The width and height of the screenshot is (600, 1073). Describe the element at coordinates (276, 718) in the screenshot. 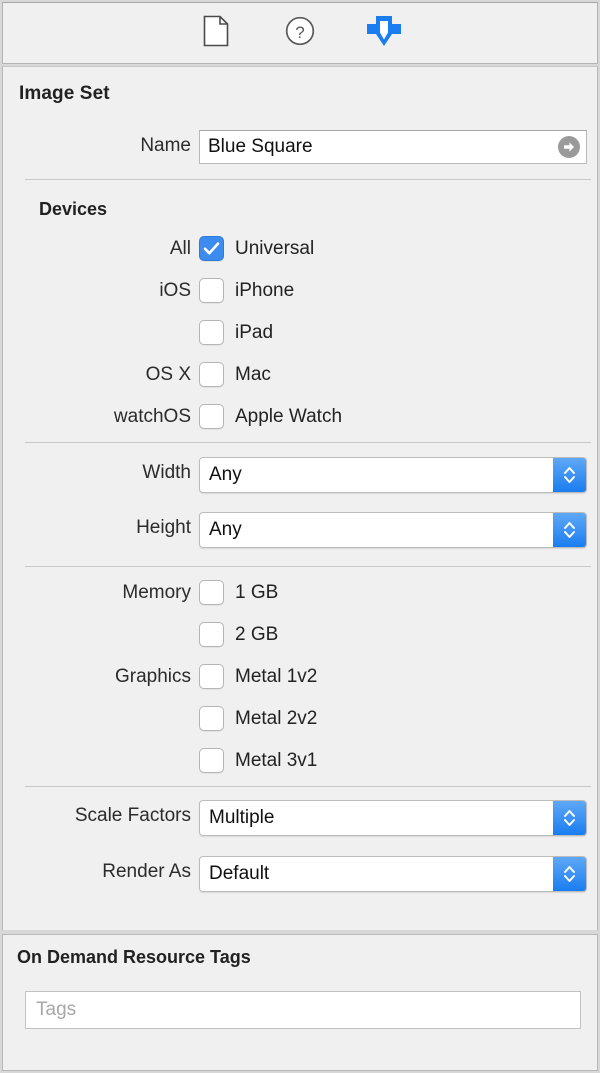

I see `capability-label-metal-2v2: Metal 2v2` at that location.